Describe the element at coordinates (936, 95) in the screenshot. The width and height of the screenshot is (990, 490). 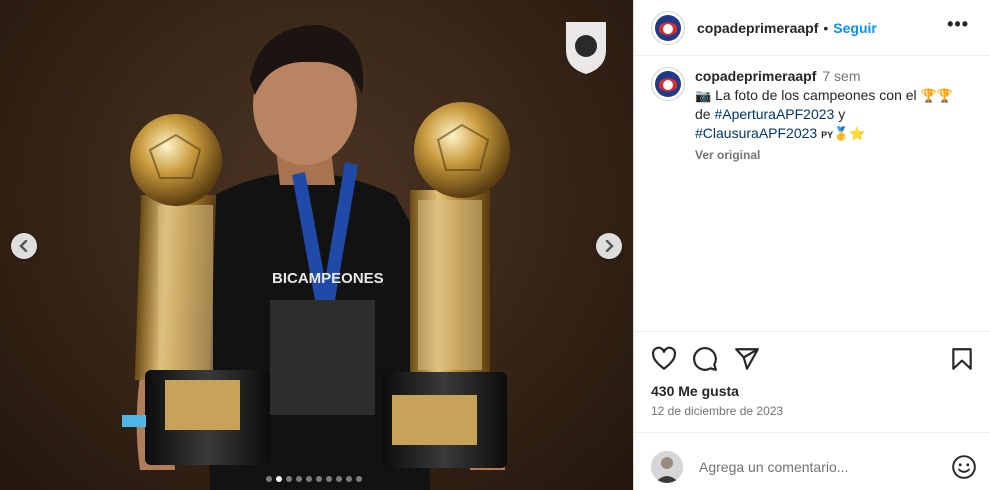
I see `trophy-emoji: 🏆🏆` at that location.